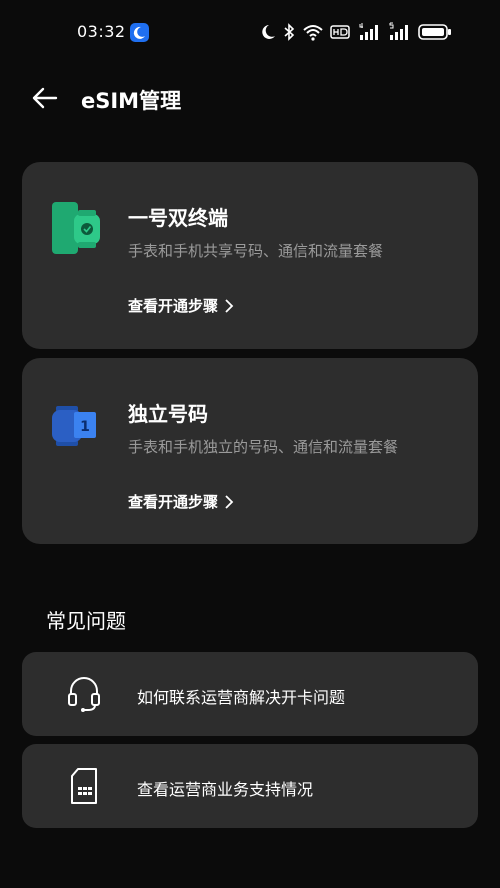 This screenshot has width=500, height=888. What do you see at coordinates (340, 32) in the screenshot?
I see `hd-icon` at bounding box center [340, 32].